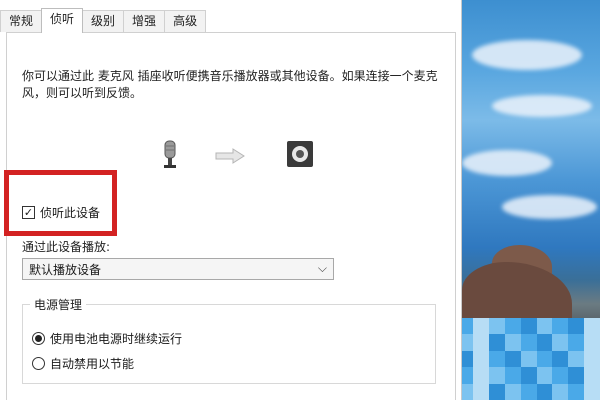  Describe the element at coordinates (116, 338) in the screenshot. I see `radio-label: 使用电池电源时继续运行` at that location.